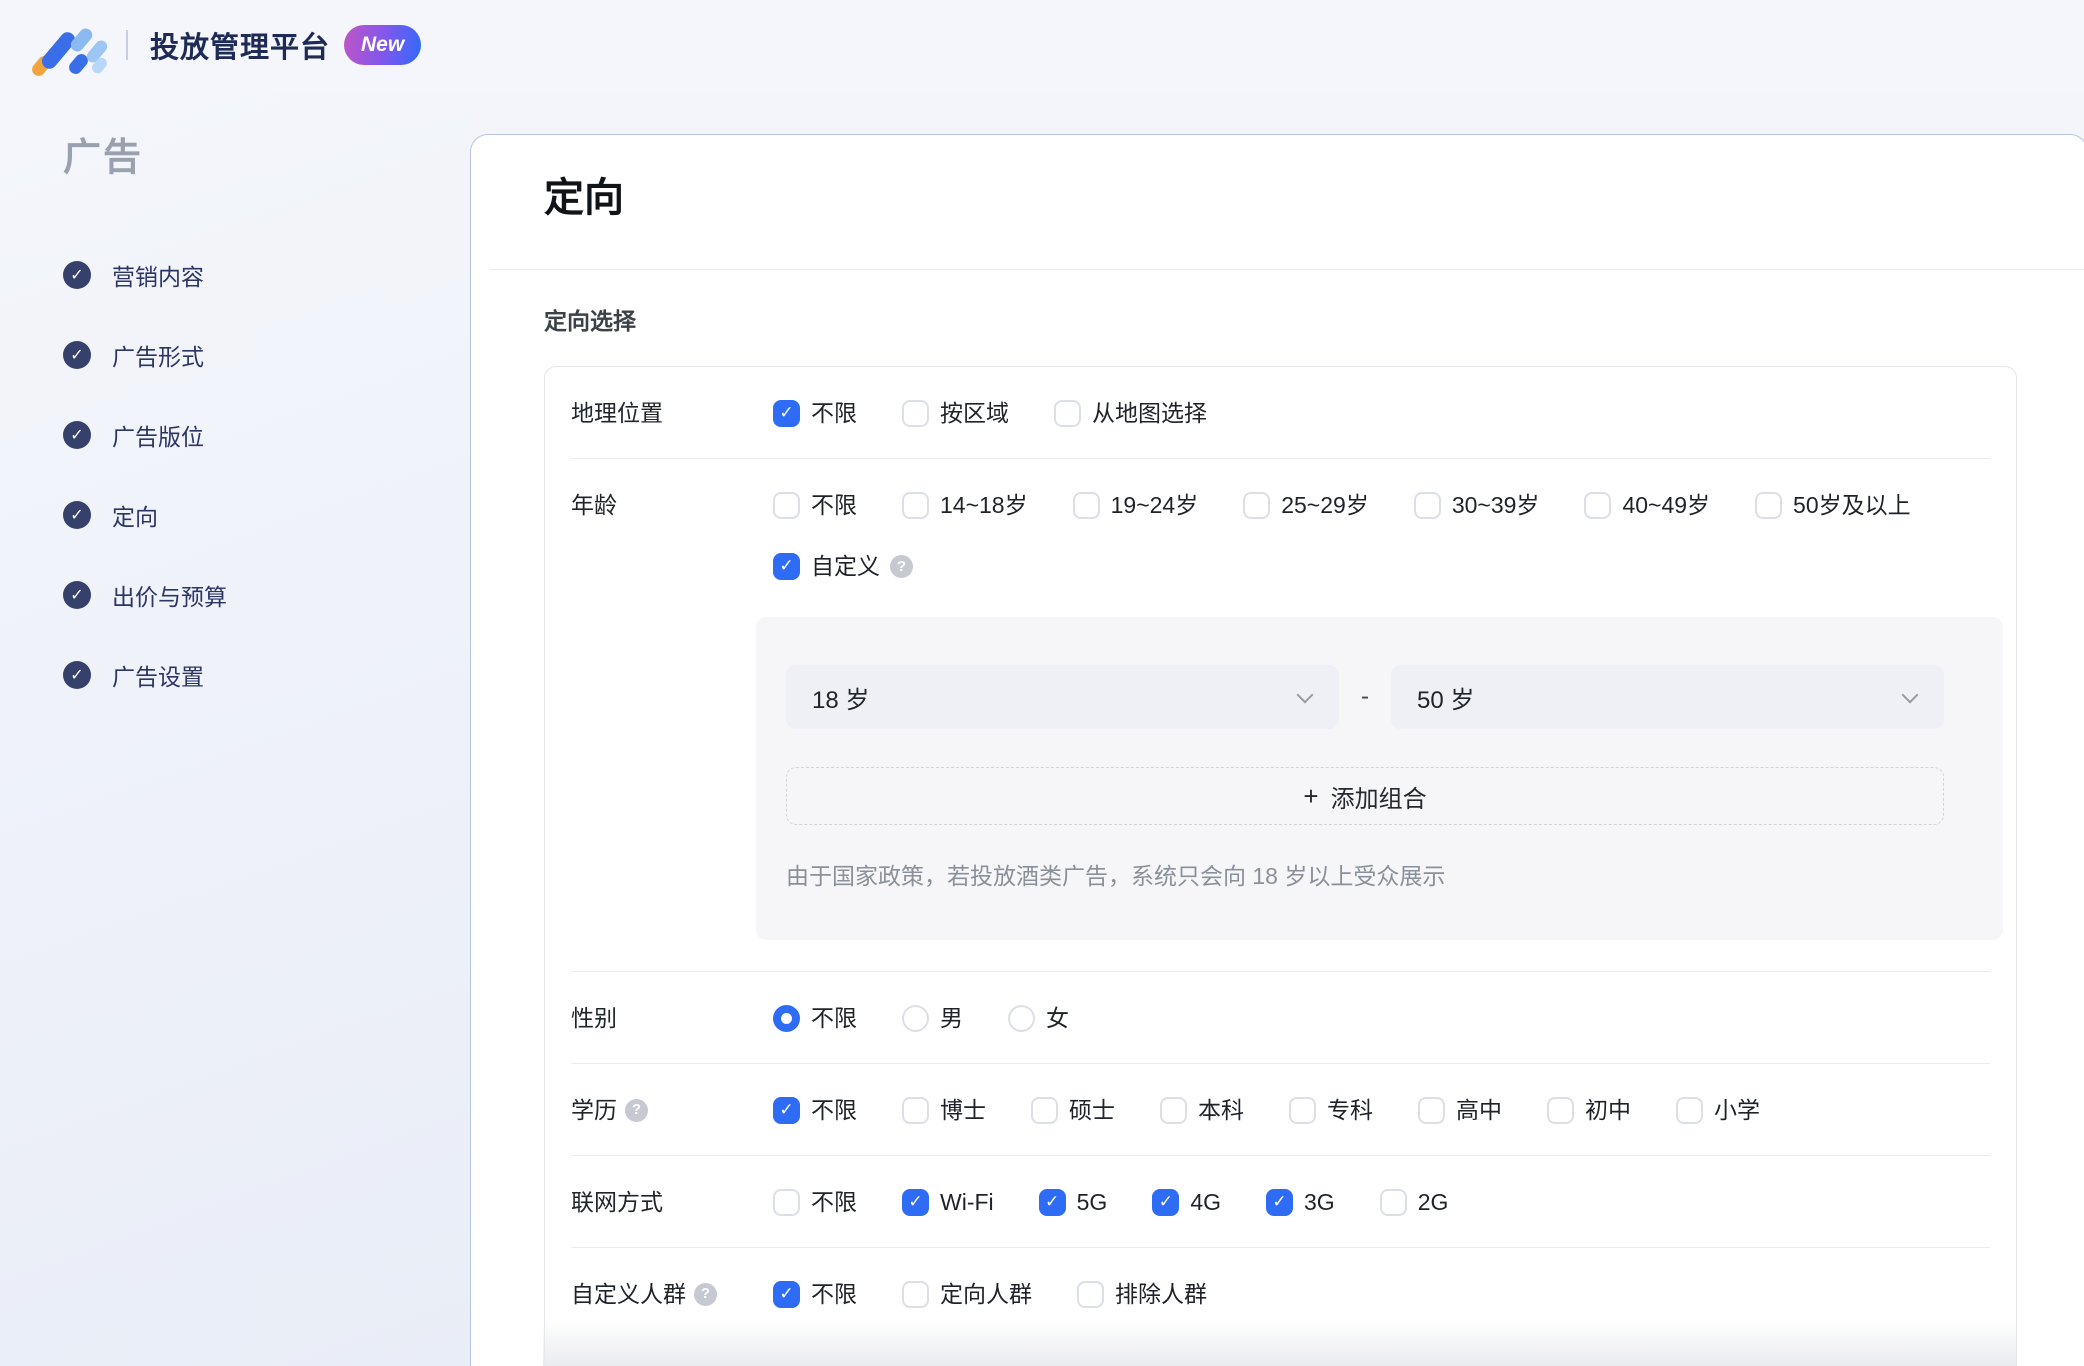 The height and width of the screenshot is (1366, 2084). What do you see at coordinates (1365, 697) in the screenshot?
I see `age-range-row: 18 岁 - 50 岁` at bounding box center [1365, 697].